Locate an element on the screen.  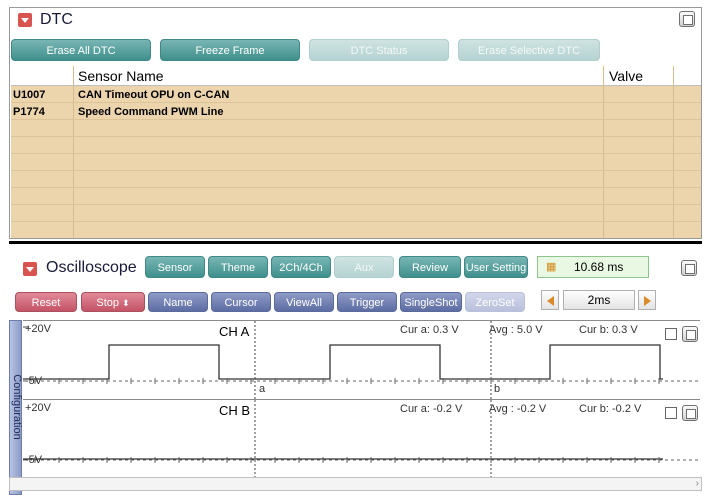
channel-b-top-label: +20V is located at coordinates (38, 408).